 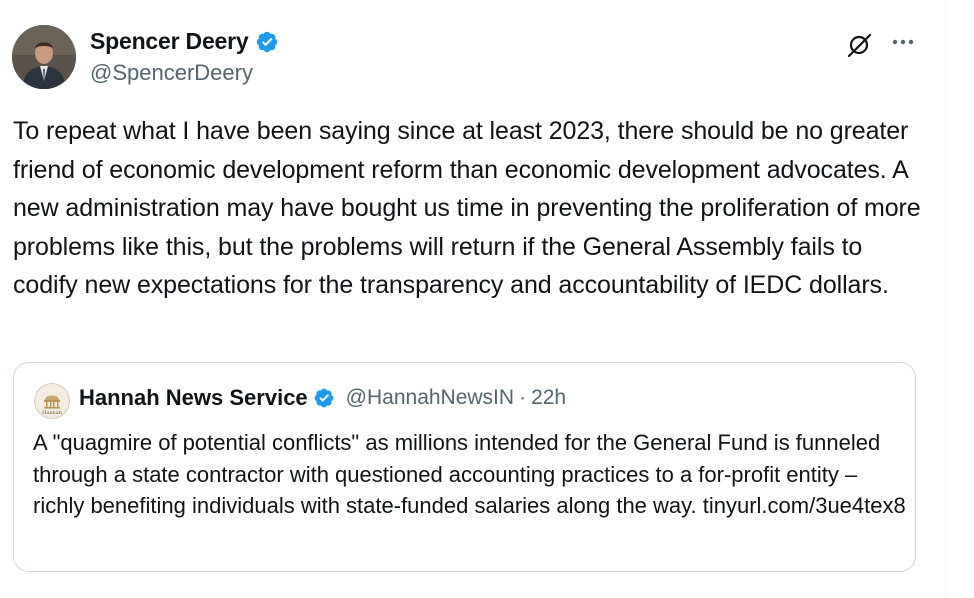 I want to click on quote-header: Hannah News Service @HannahNewsIN · 22h, so click(x=322, y=398).